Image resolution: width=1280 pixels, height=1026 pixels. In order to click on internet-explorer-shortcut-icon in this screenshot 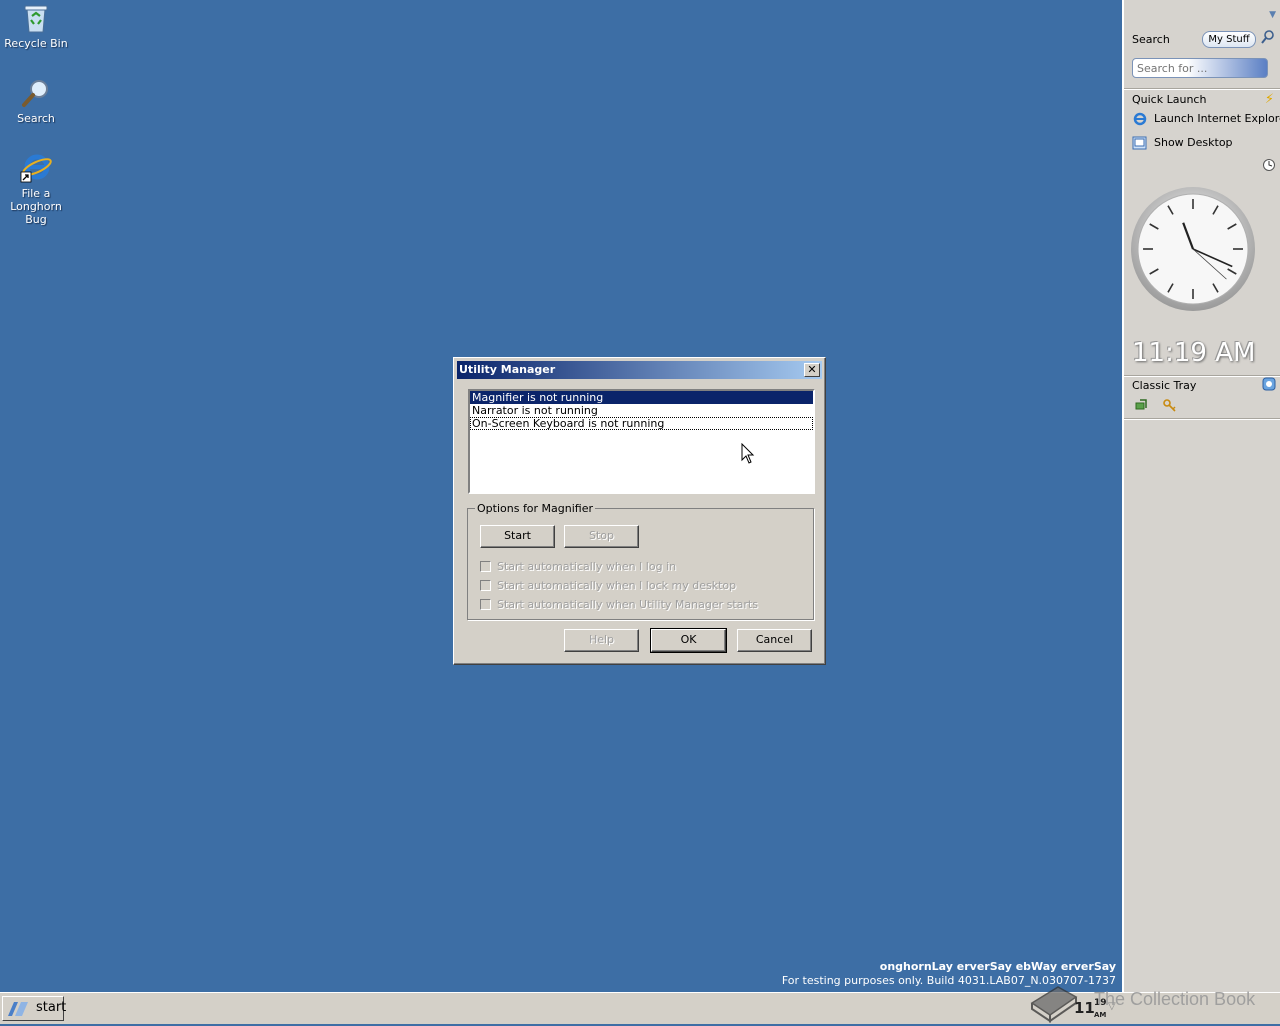, I will do `click(36, 168)`.